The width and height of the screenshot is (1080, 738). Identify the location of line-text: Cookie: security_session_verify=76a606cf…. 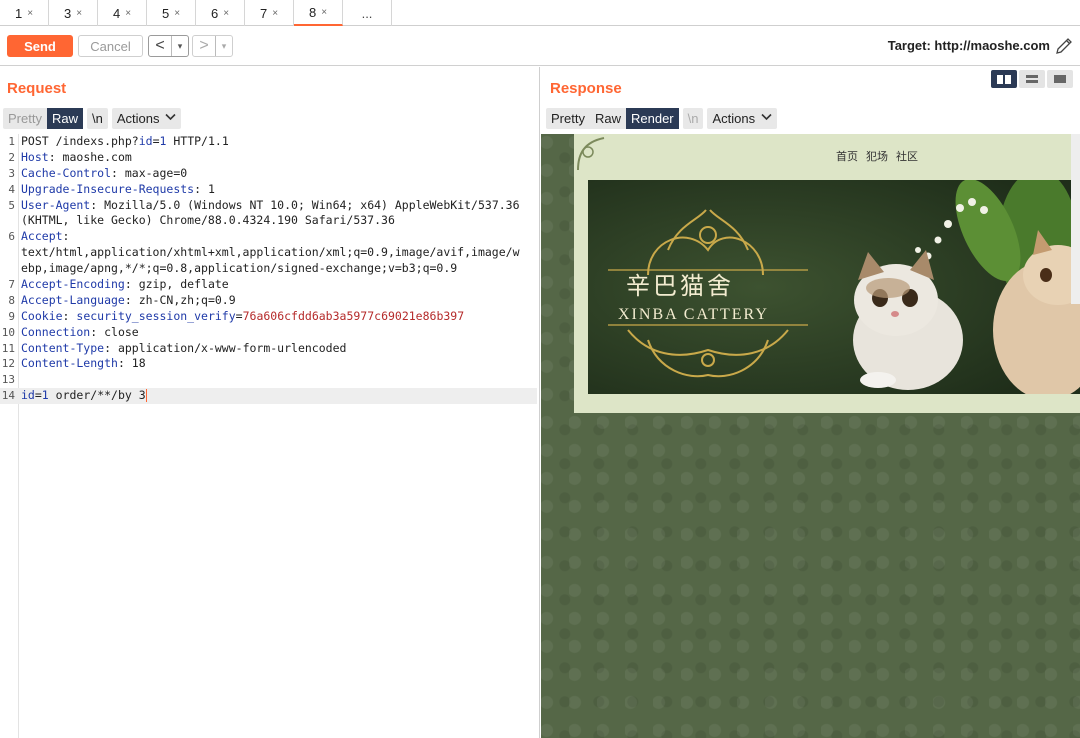
(242, 317).